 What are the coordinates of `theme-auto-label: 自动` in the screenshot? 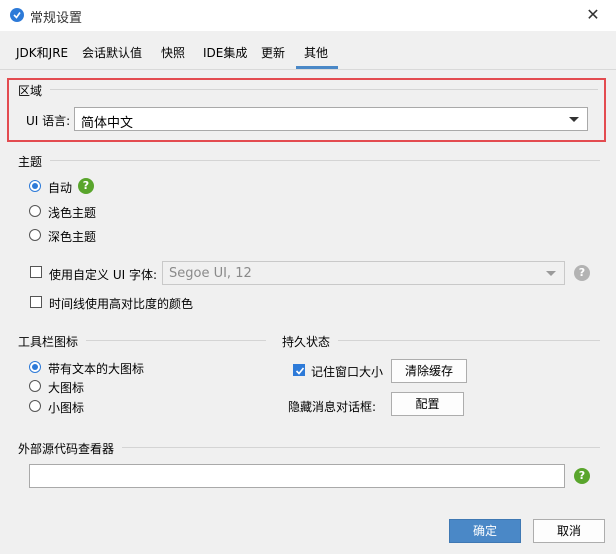 It's located at (60, 188).